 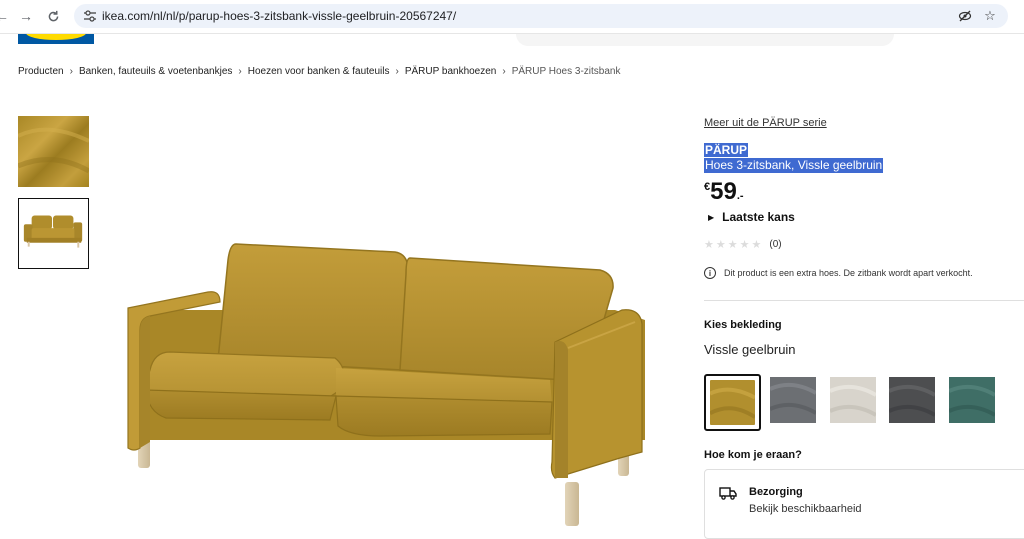 What do you see at coordinates (566, 71) in the screenshot?
I see `breadcrumb-current: PÄRUP Hoes 3-zitsbank` at bounding box center [566, 71].